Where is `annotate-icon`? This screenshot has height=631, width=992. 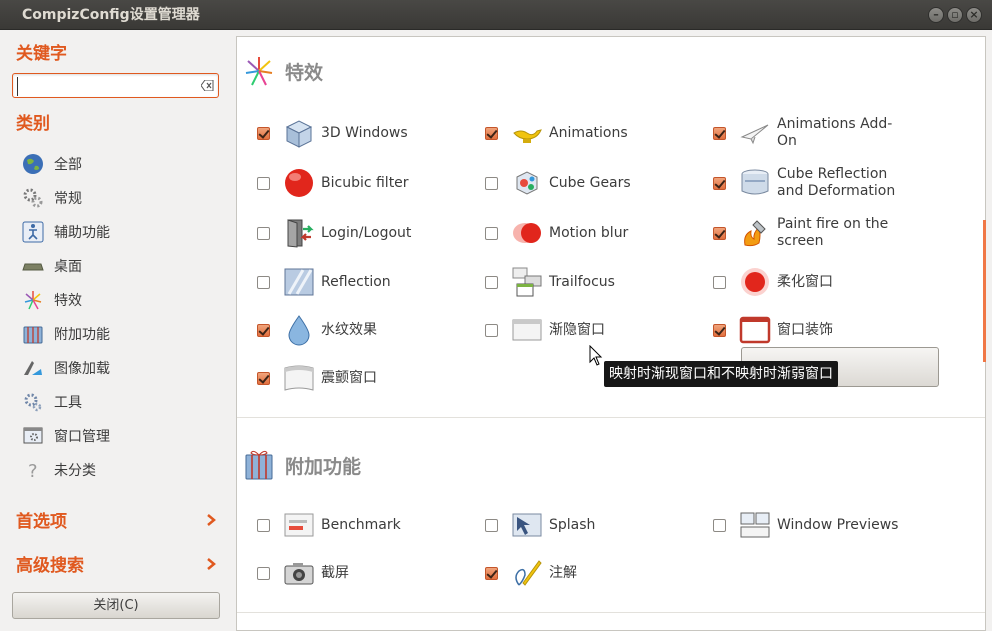 annotate-icon is located at coordinates (528, 573).